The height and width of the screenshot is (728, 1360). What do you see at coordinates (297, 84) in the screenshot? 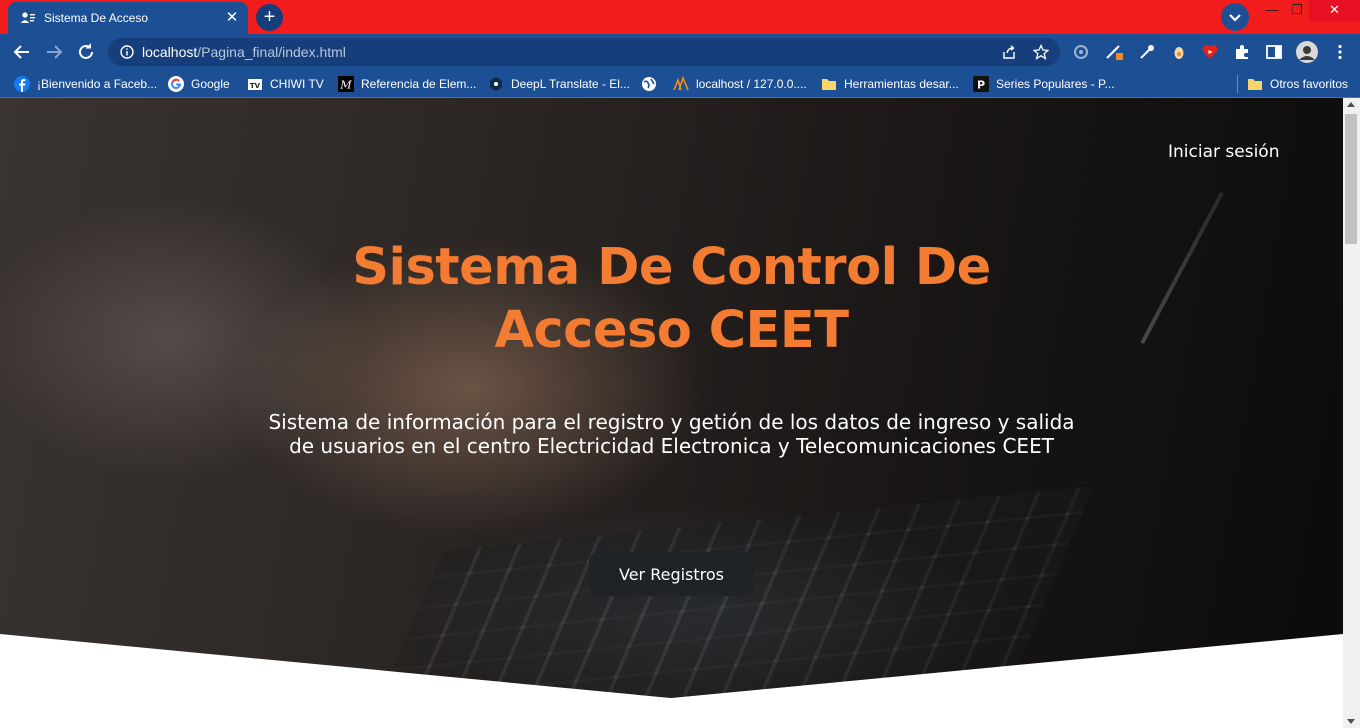
I see `bookmark-label: CHIWI TV` at bounding box center [297, 84].